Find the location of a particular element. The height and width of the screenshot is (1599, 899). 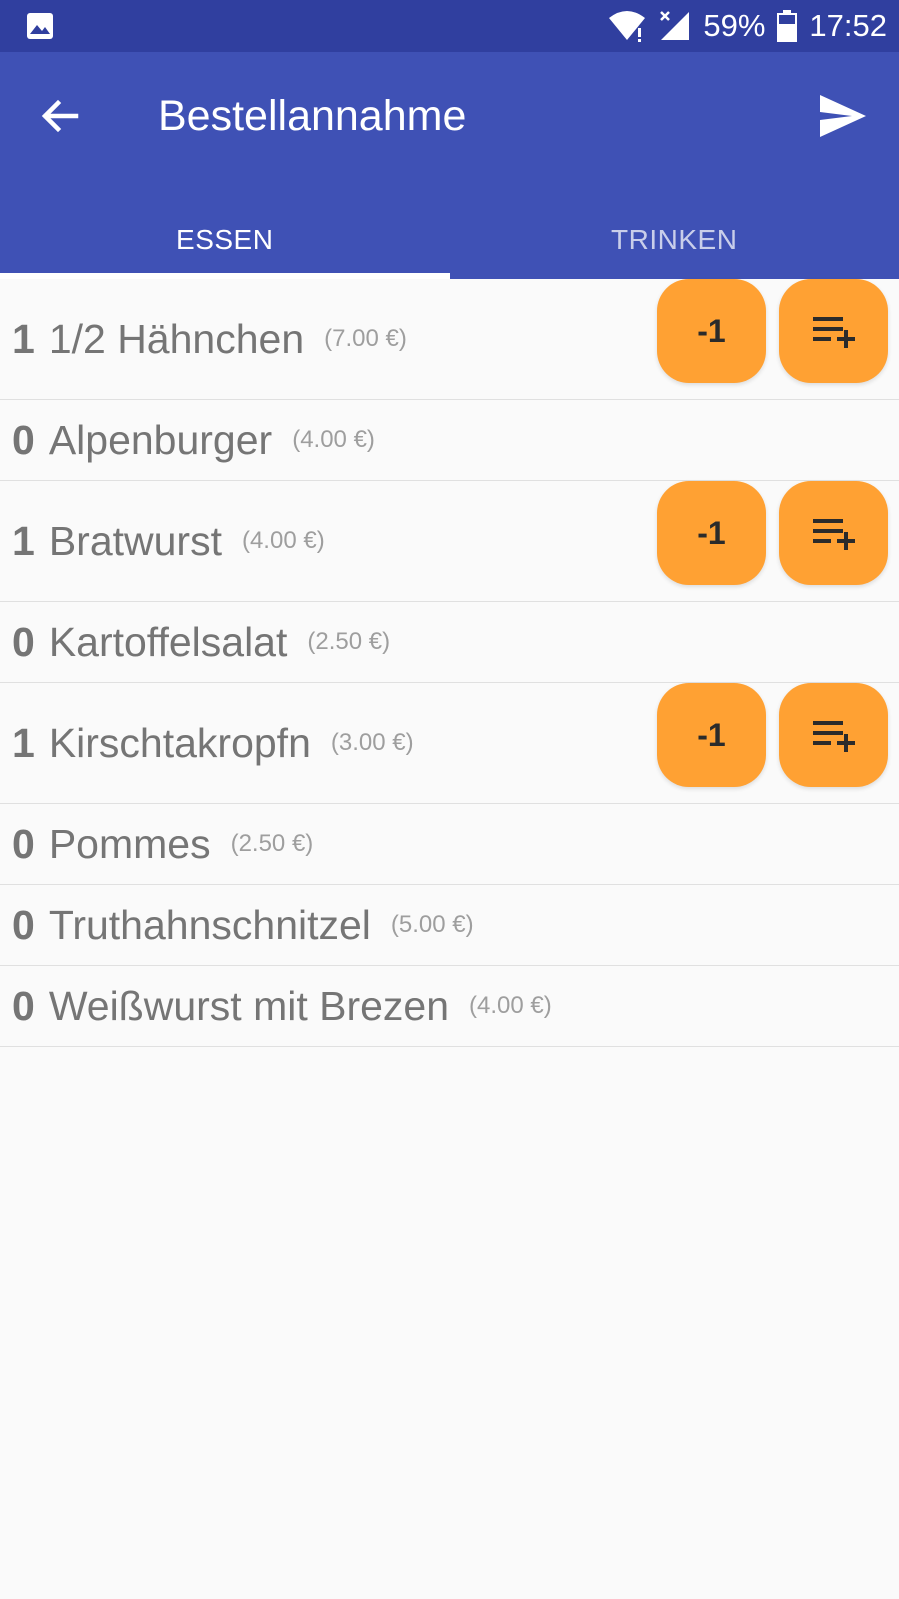

back-button is located at coordinates (60, 116).